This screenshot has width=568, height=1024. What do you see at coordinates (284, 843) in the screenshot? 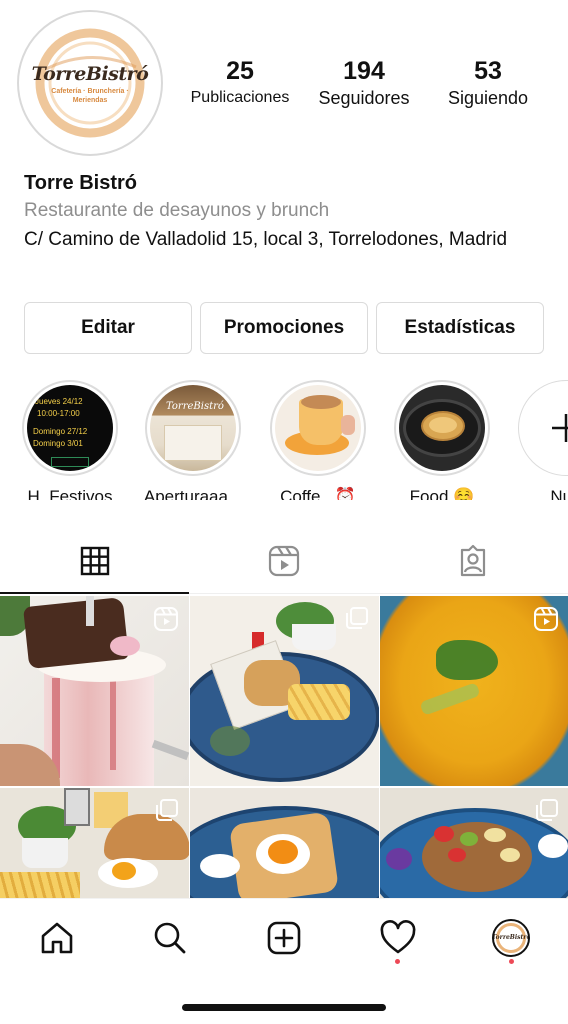
I see `post-egg-toast` at bounding box center [284, 843].